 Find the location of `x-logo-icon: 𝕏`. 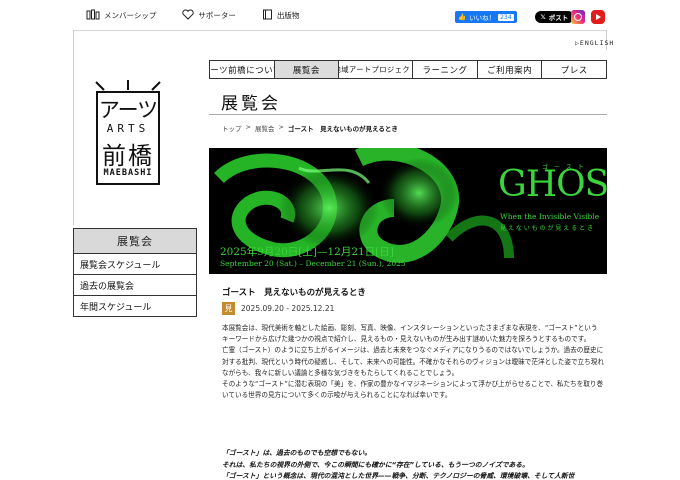

x-logo-icon: 𝕏 is located at coordinates (543, 17).